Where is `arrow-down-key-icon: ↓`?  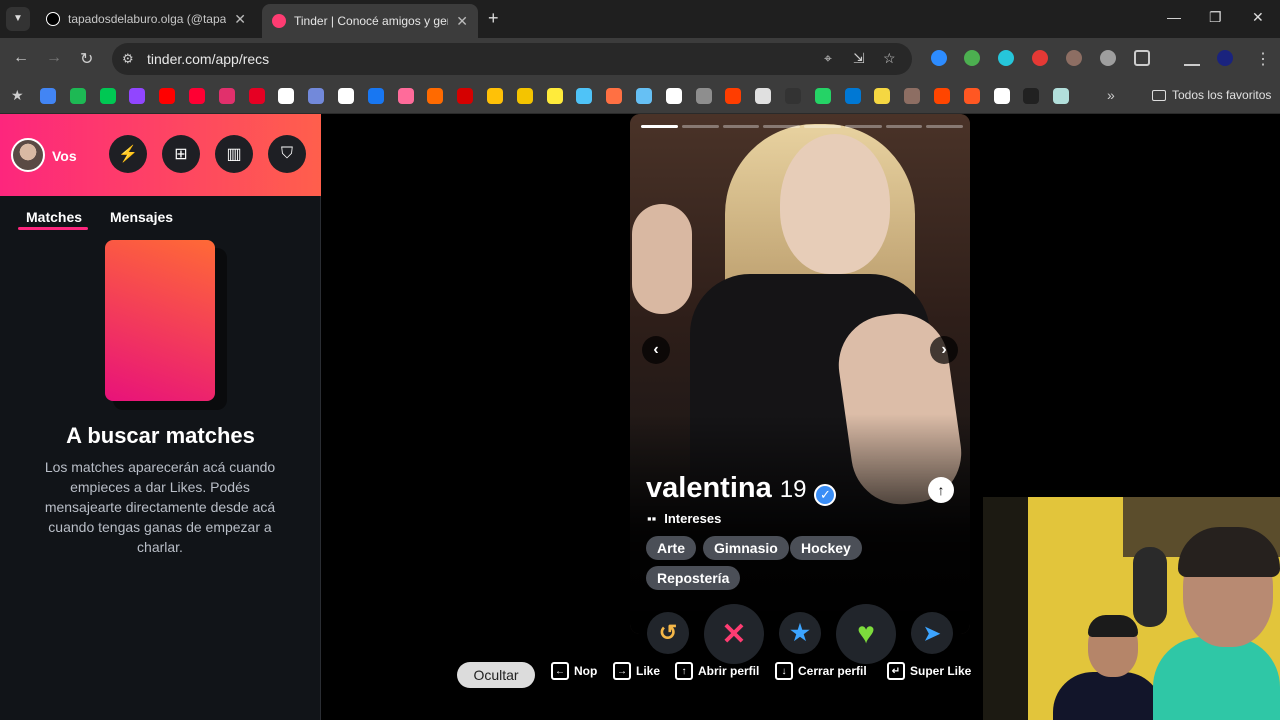
arrow-down-key-icon: ↓ is located at coordinates (784, 671).